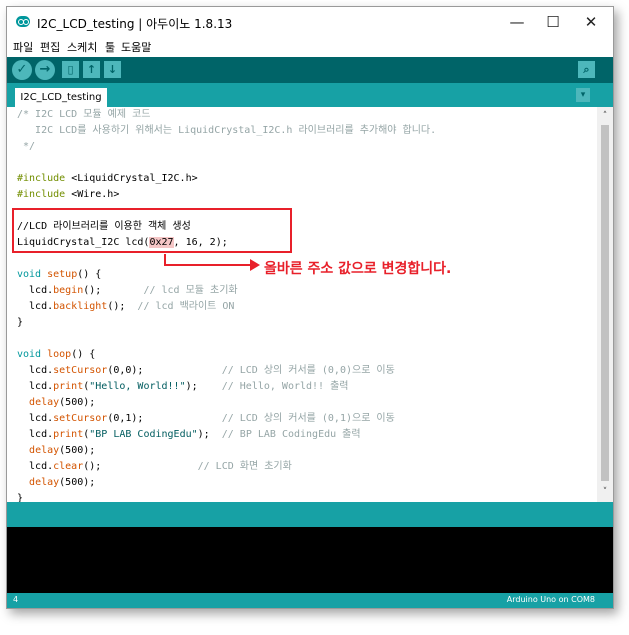  I want to click on code-function: loop, so click(56, 354).